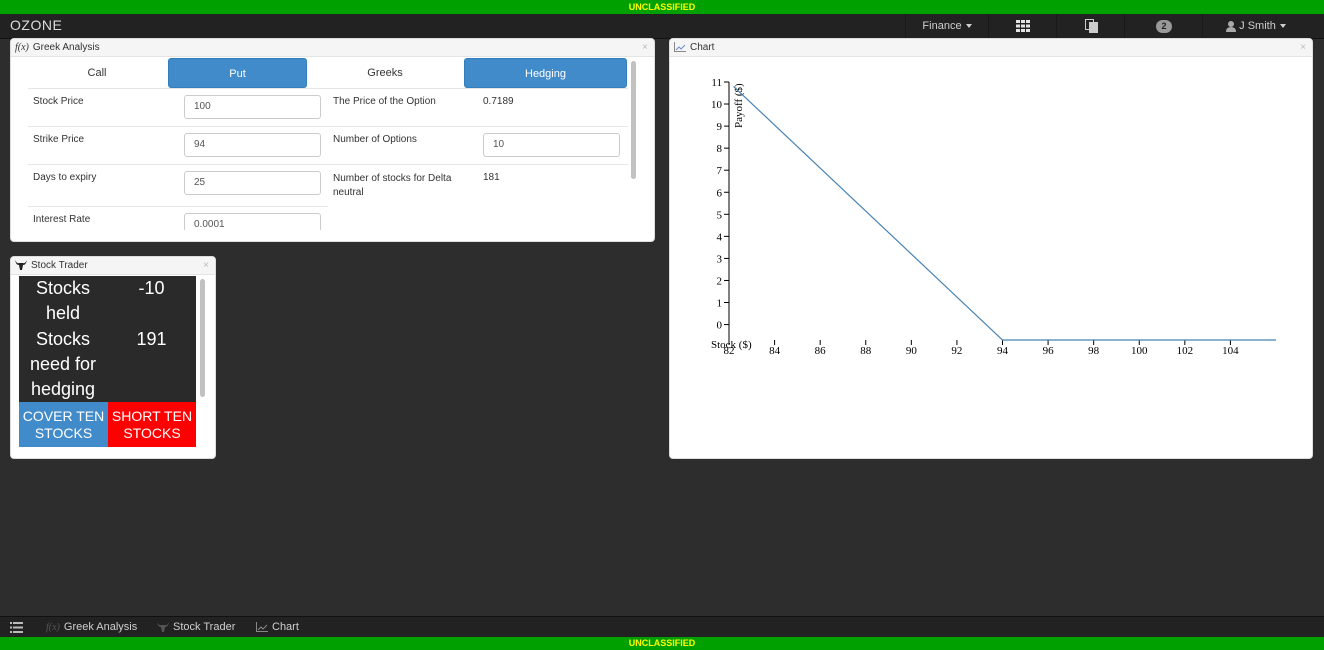  I want to click on taskbar-item-greek-analysis: f(x) Greek Analysis, so click(91, 627).